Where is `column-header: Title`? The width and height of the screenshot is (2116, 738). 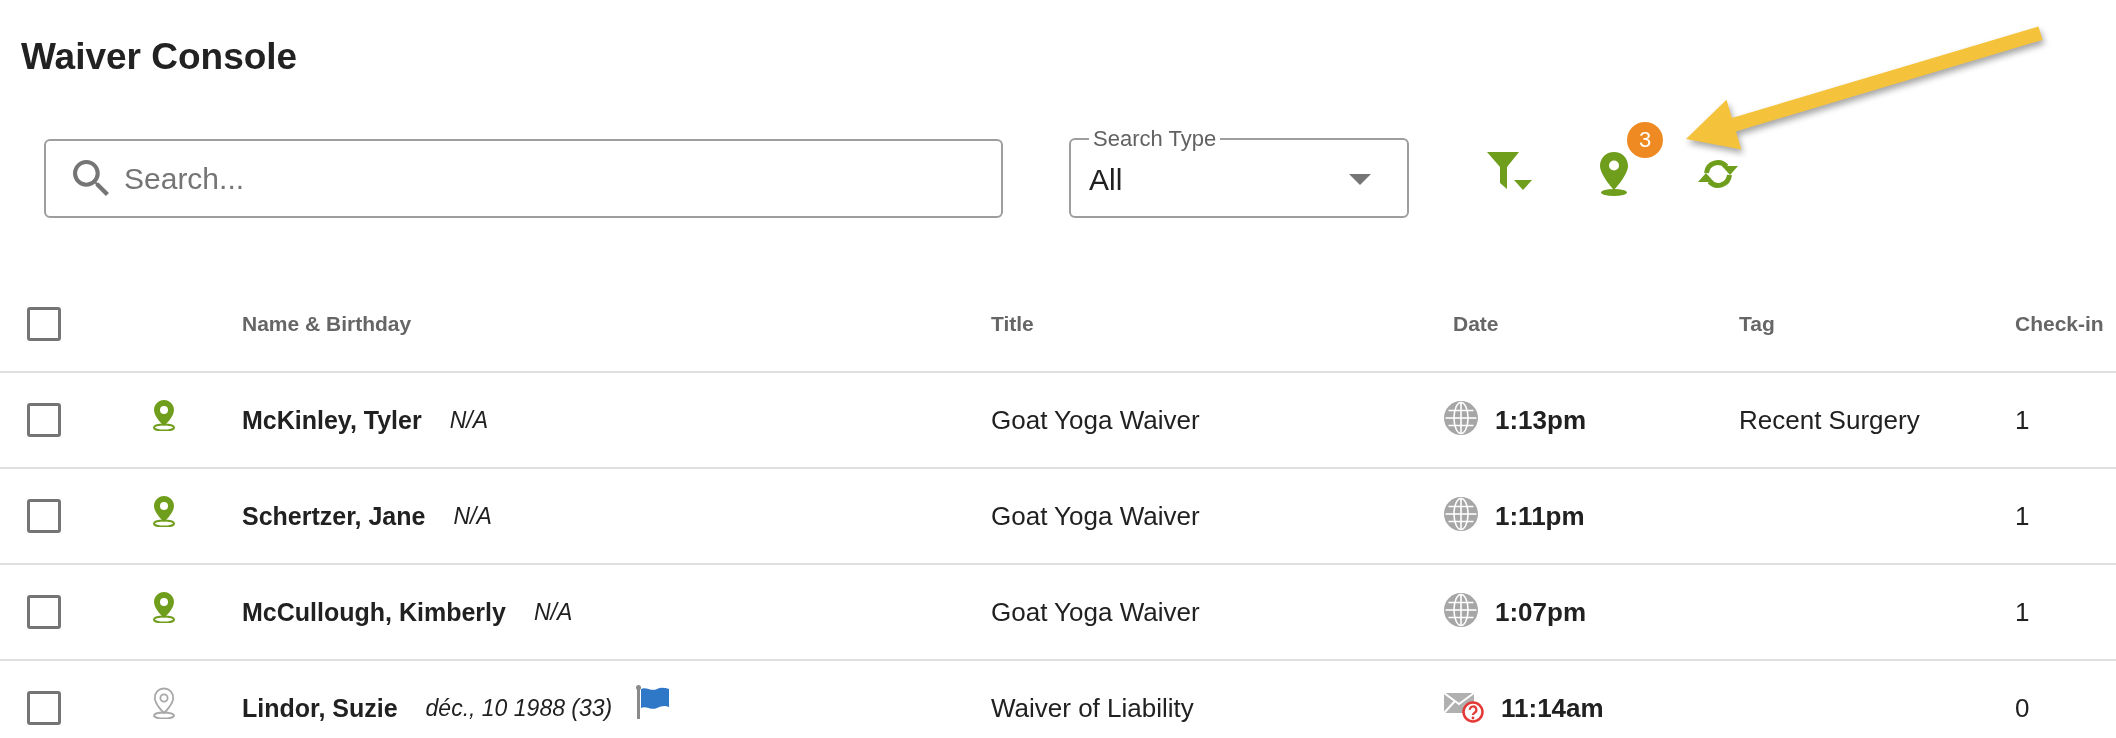
column-header: Title is located at coordinates (1012, 324).